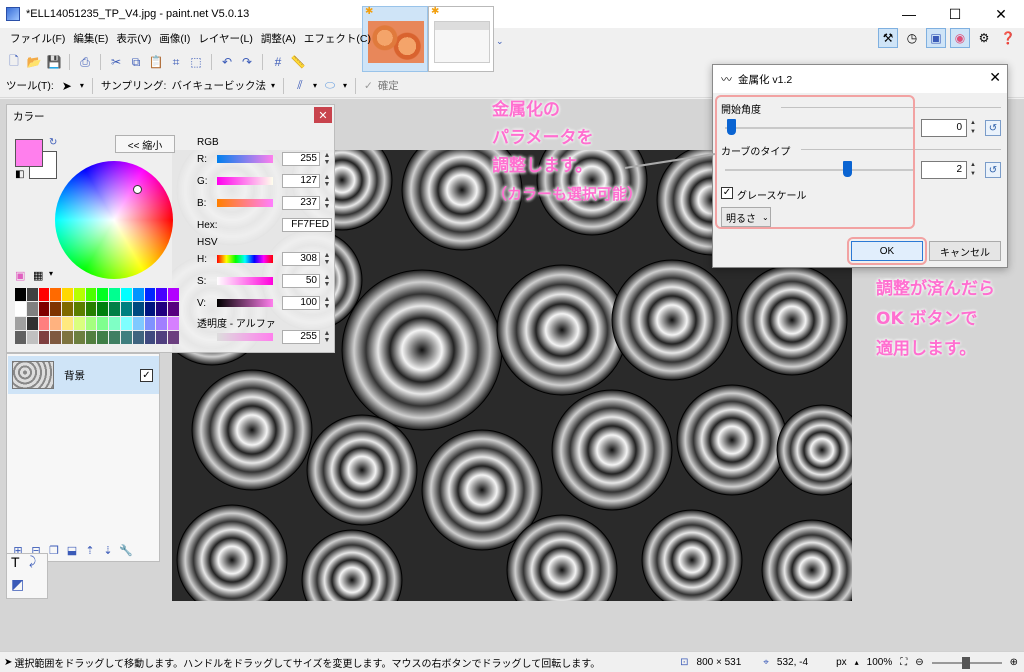 The width and height of the screenshot is (1024, 672). I want to click on palette-dropdown-icon: ▾, so click(51, 273).